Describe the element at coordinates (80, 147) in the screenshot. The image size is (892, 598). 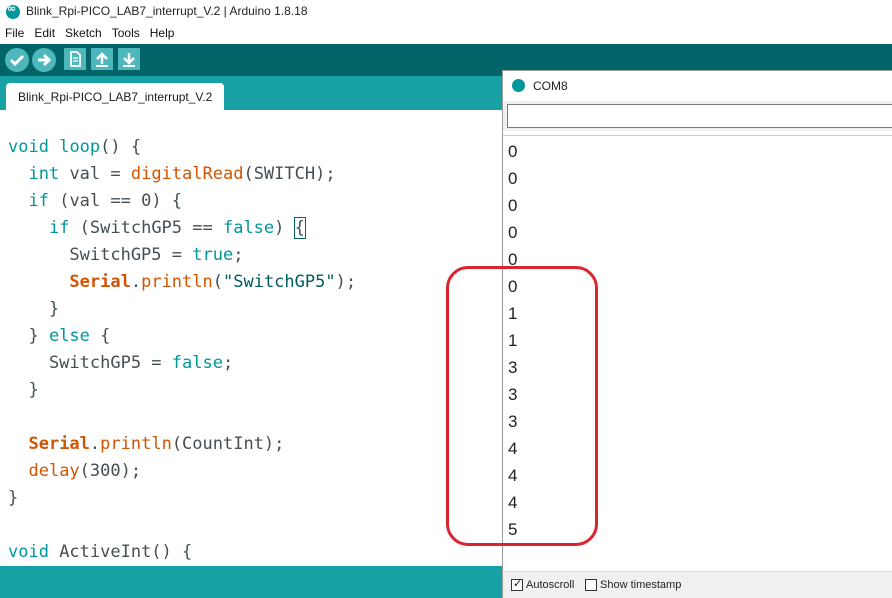
I see `code-token: loop` at that location.